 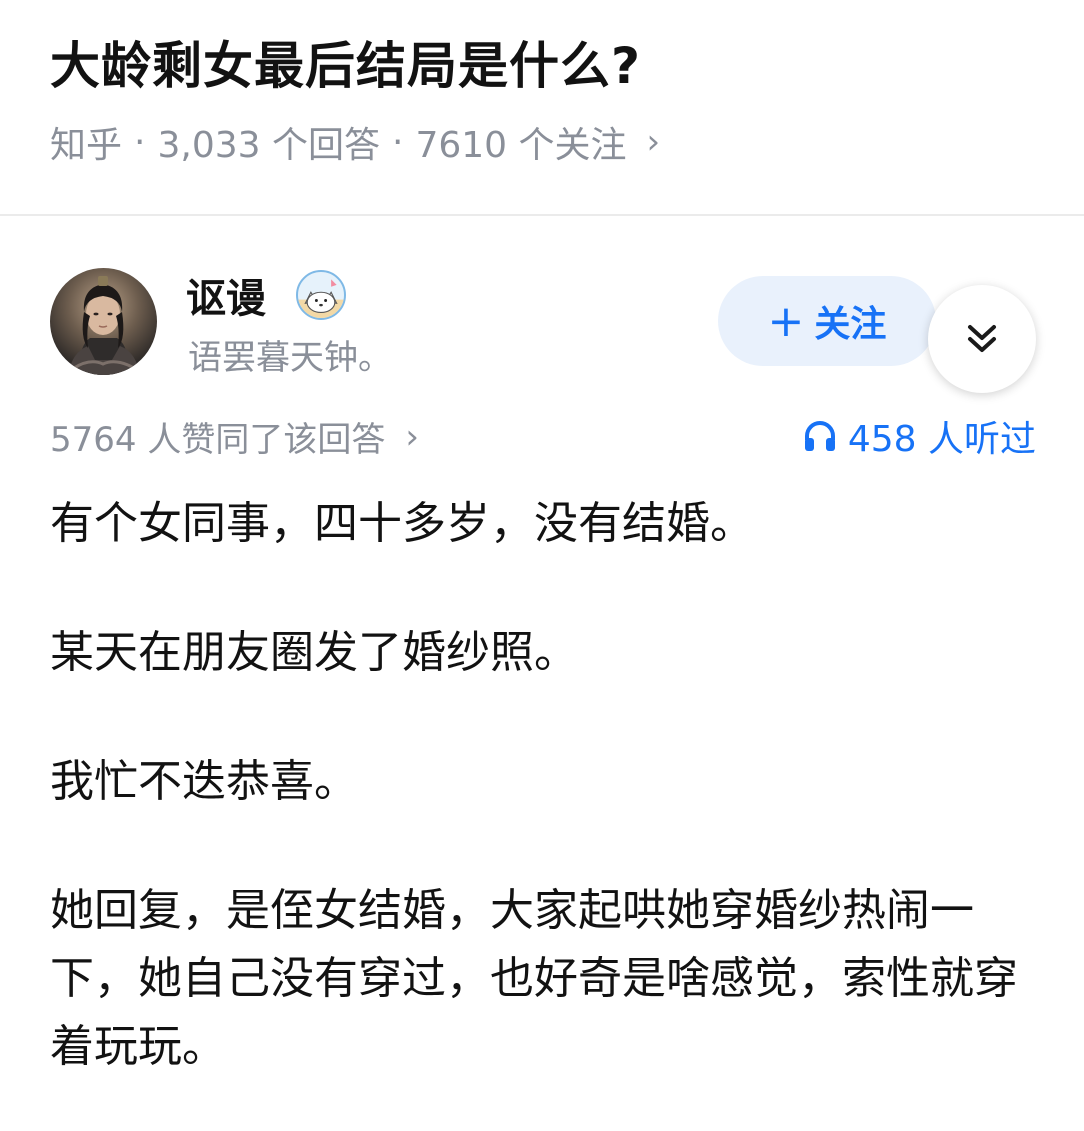 What do you see at coordinates (268, 145) in the screenshot?
I see `answer-count: 3,033 个回答` at bounding box center [268, 145].